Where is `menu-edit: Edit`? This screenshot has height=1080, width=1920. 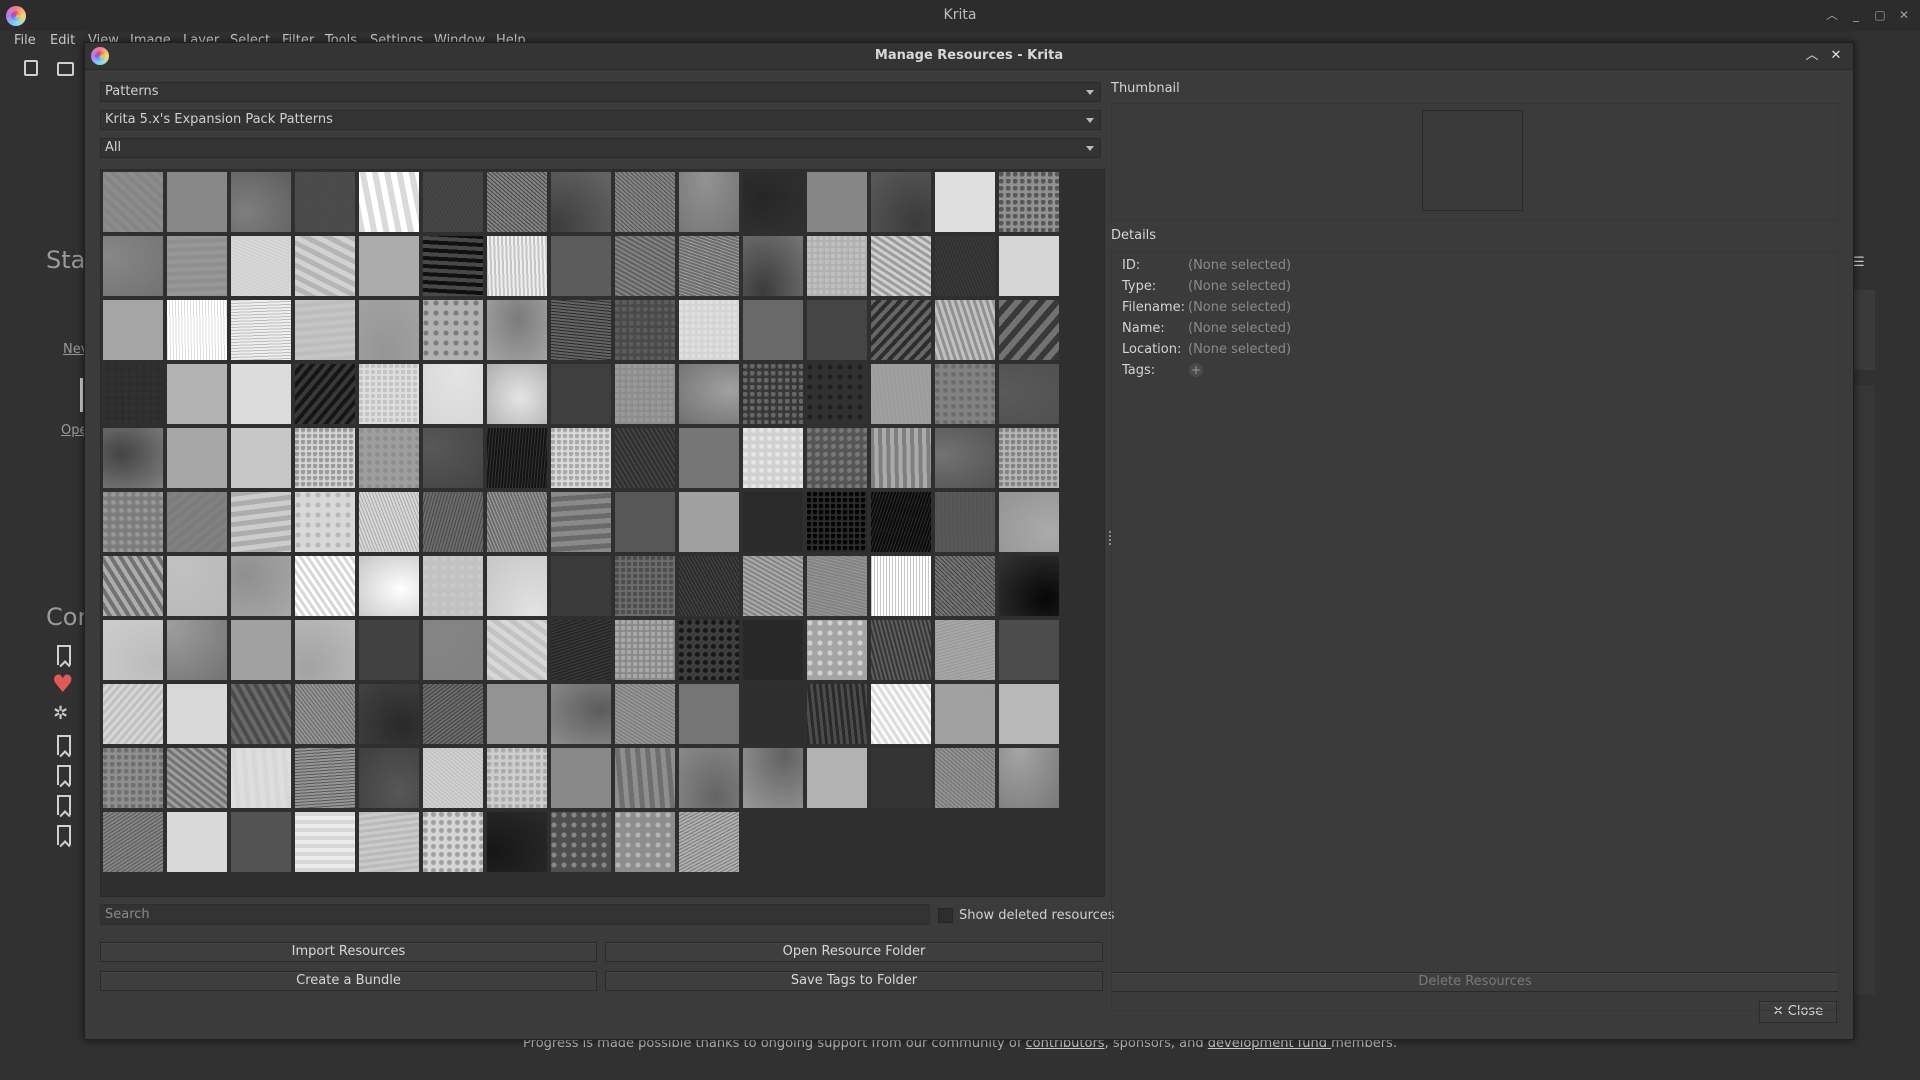 menu-edit: Edit is located at coordinates (62, 41).